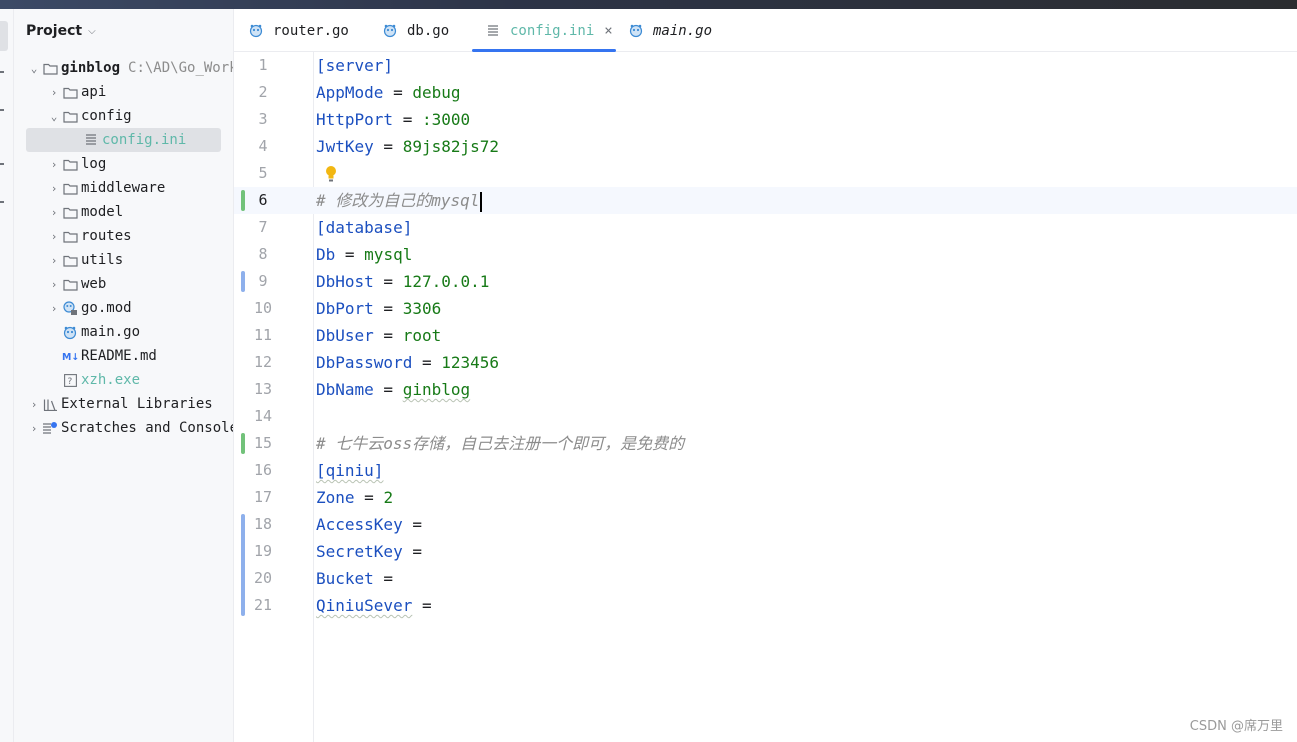  I want to click on tree-item-label: log, so click(94, 164).